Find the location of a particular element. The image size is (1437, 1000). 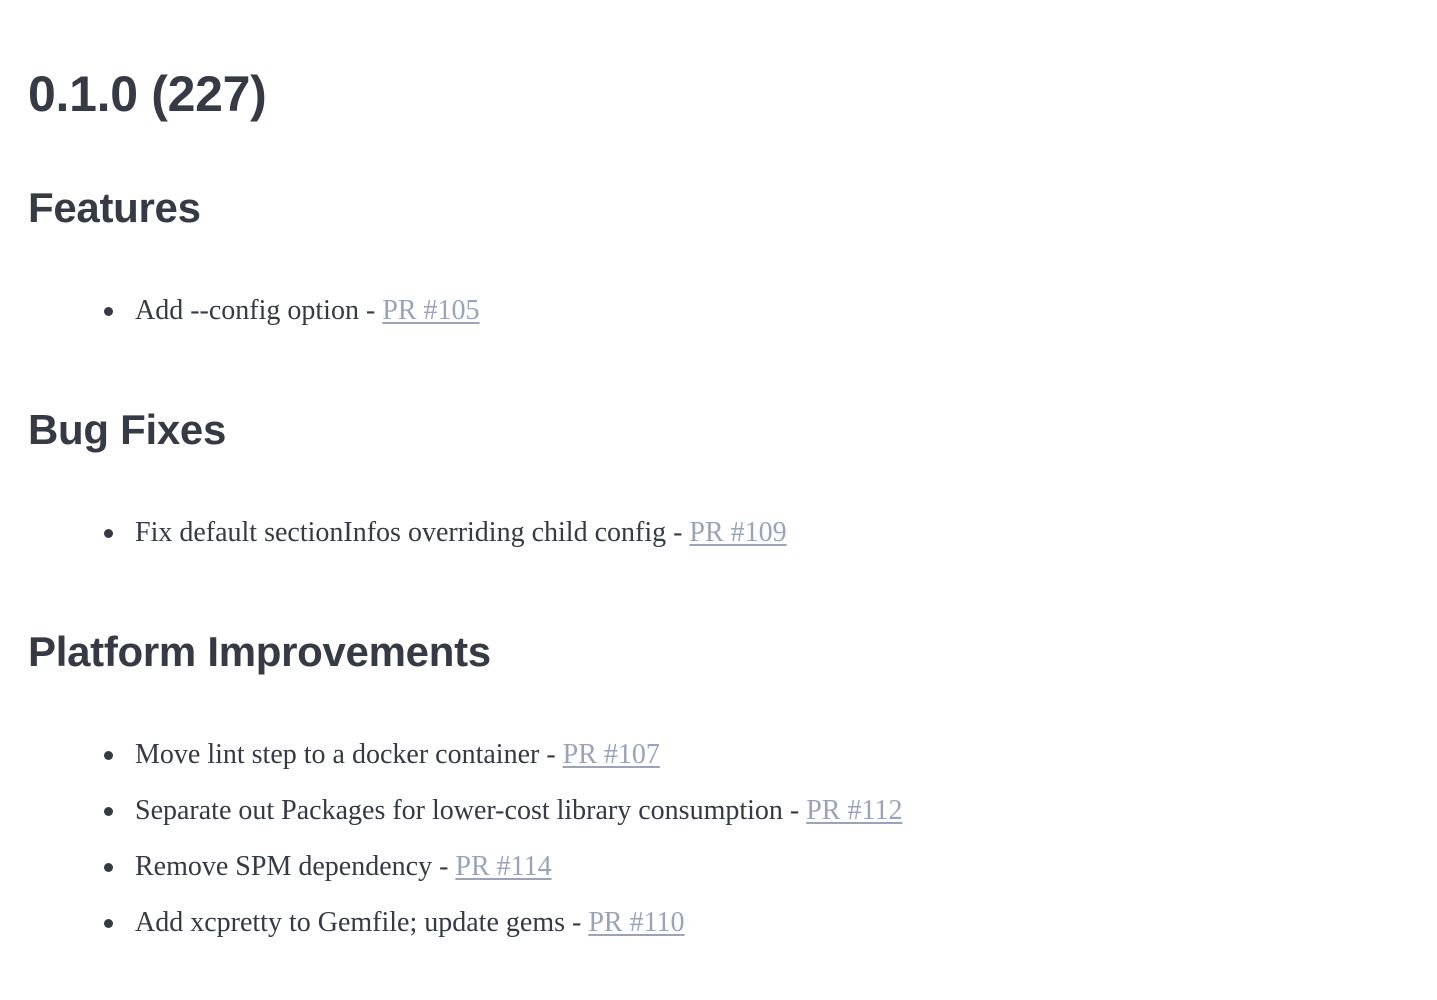

list-item-text: Remove SPM dependency - is located at coordinates (295, 866).